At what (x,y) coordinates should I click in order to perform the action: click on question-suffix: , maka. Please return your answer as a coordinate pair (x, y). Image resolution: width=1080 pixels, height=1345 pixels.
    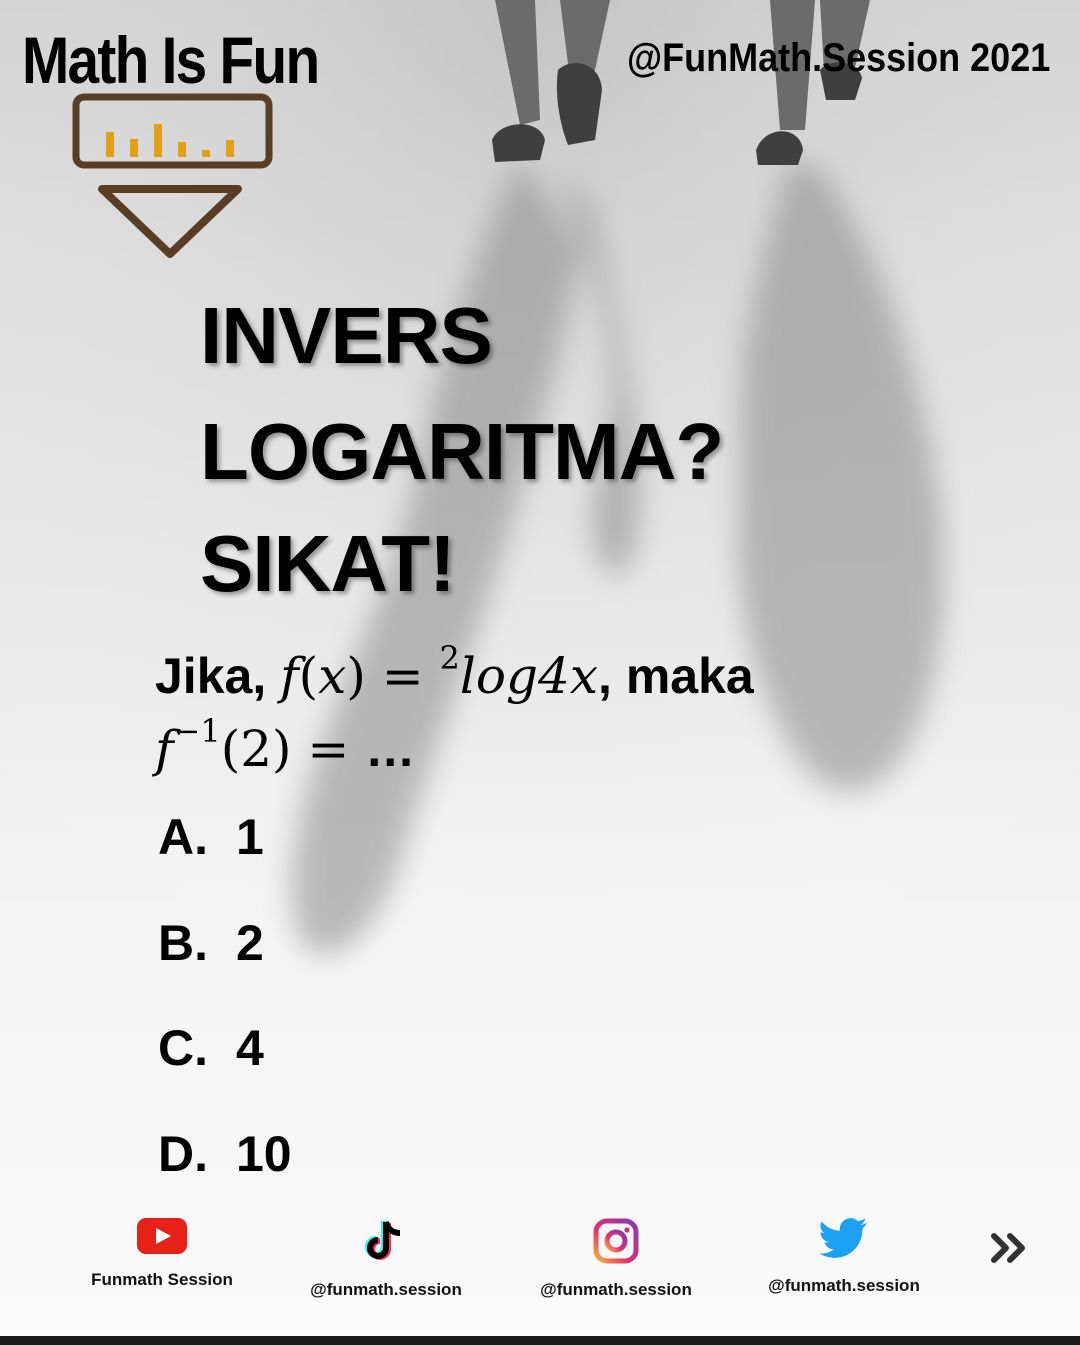
    Looking at the image, I should click on (676, 676).